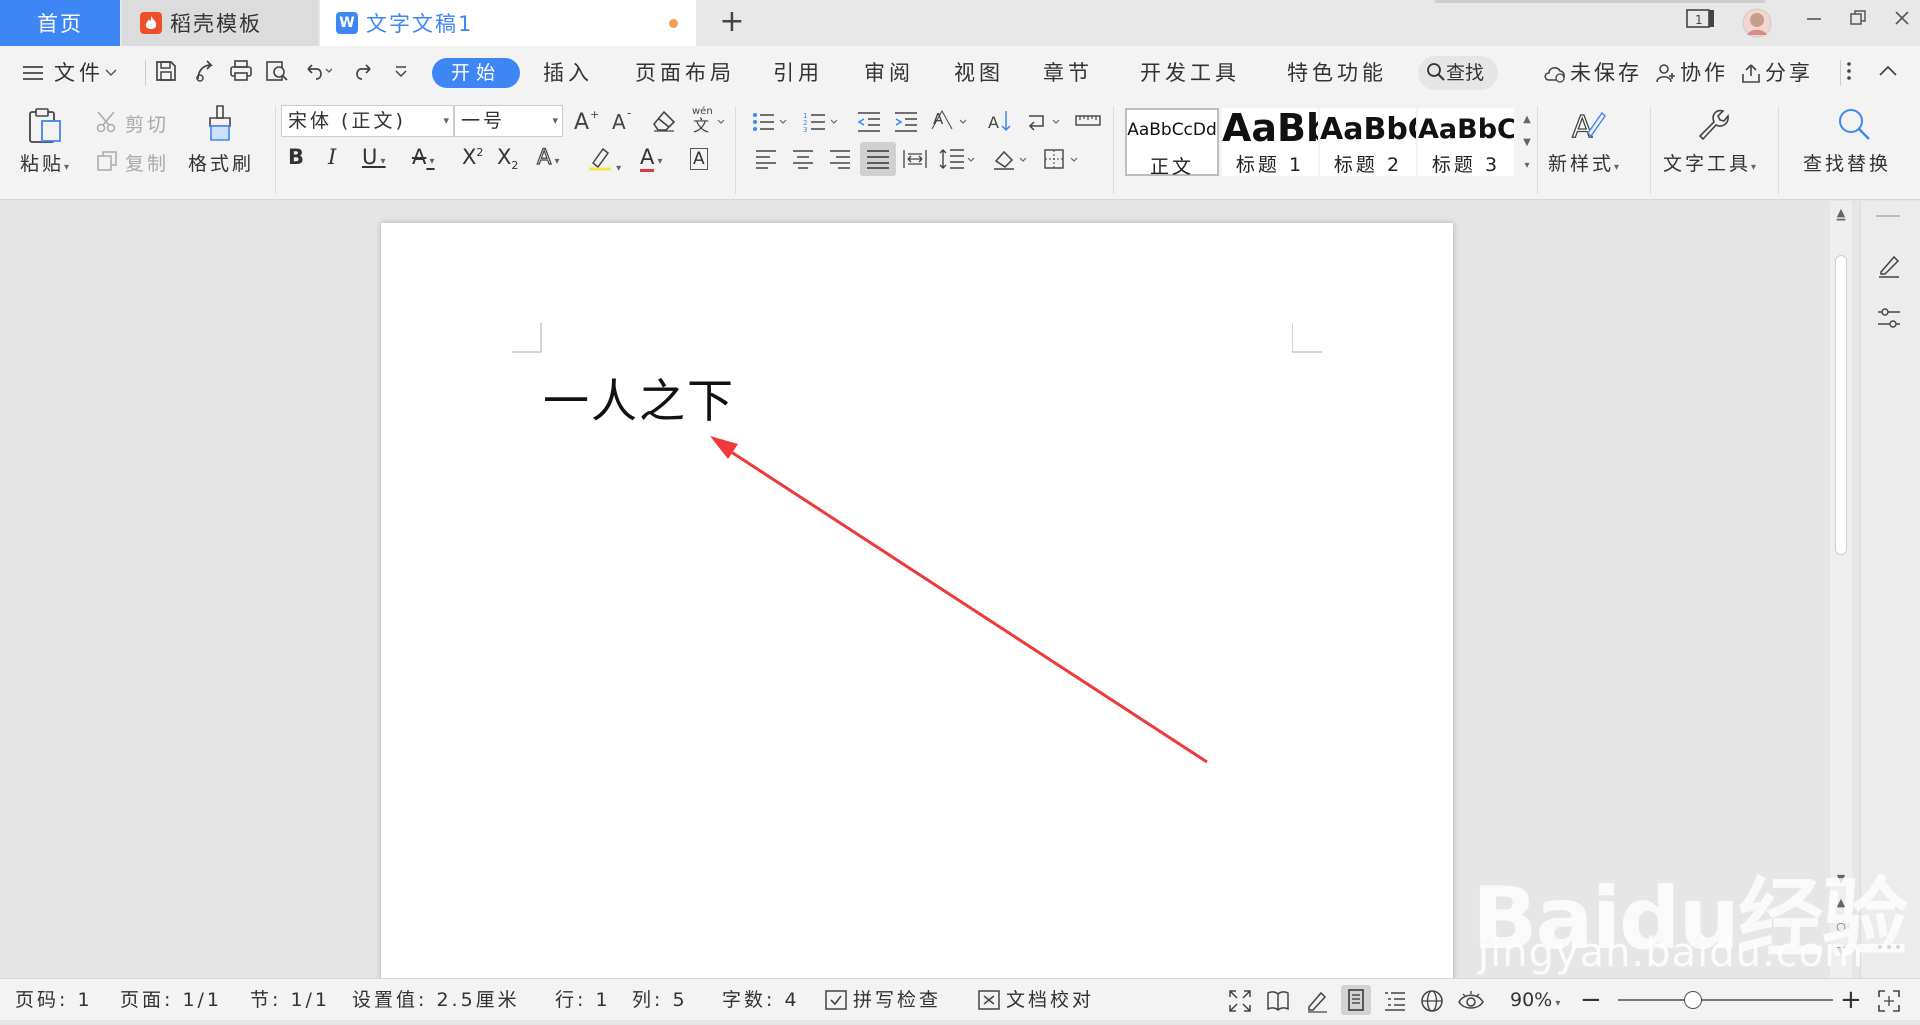 This screenshot has height=1025, width=1920. What do you see at coordinates (1432, 1001) in the screenshot?
I see `web-view-icon` at bounding box center [1432, 1001].